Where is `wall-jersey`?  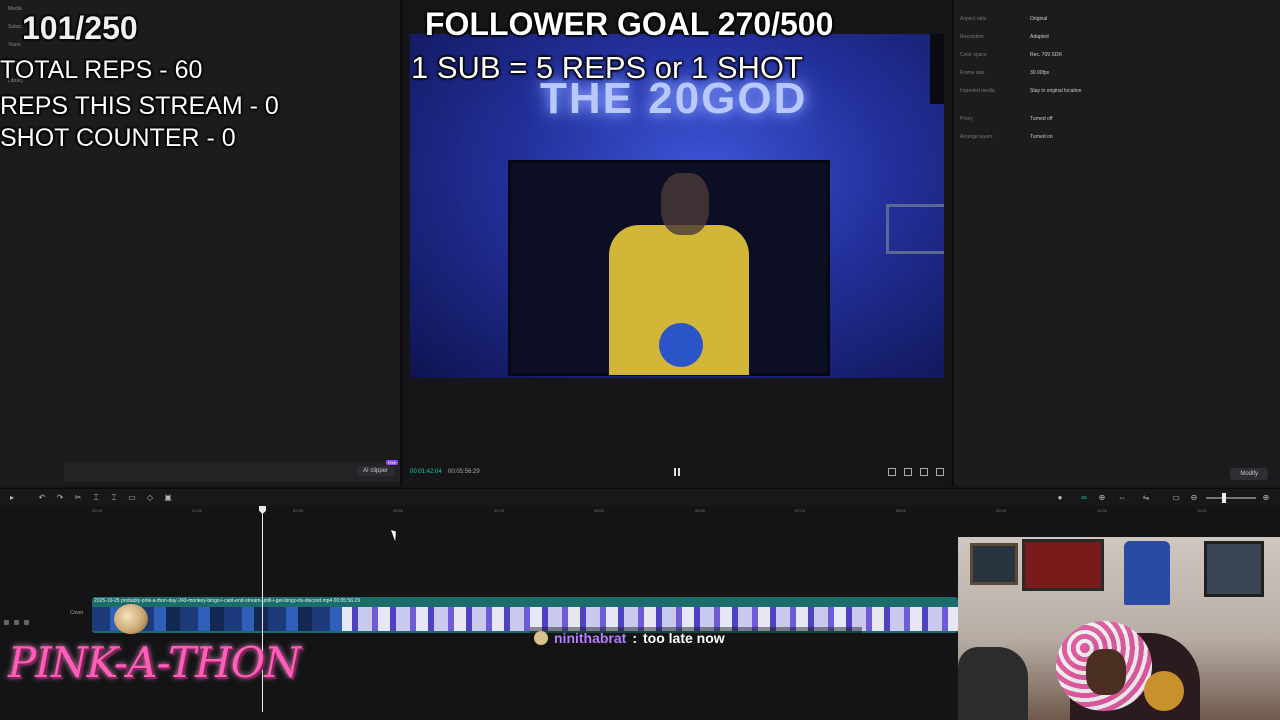 wall-jersey is located at coordinates (1147, 573).